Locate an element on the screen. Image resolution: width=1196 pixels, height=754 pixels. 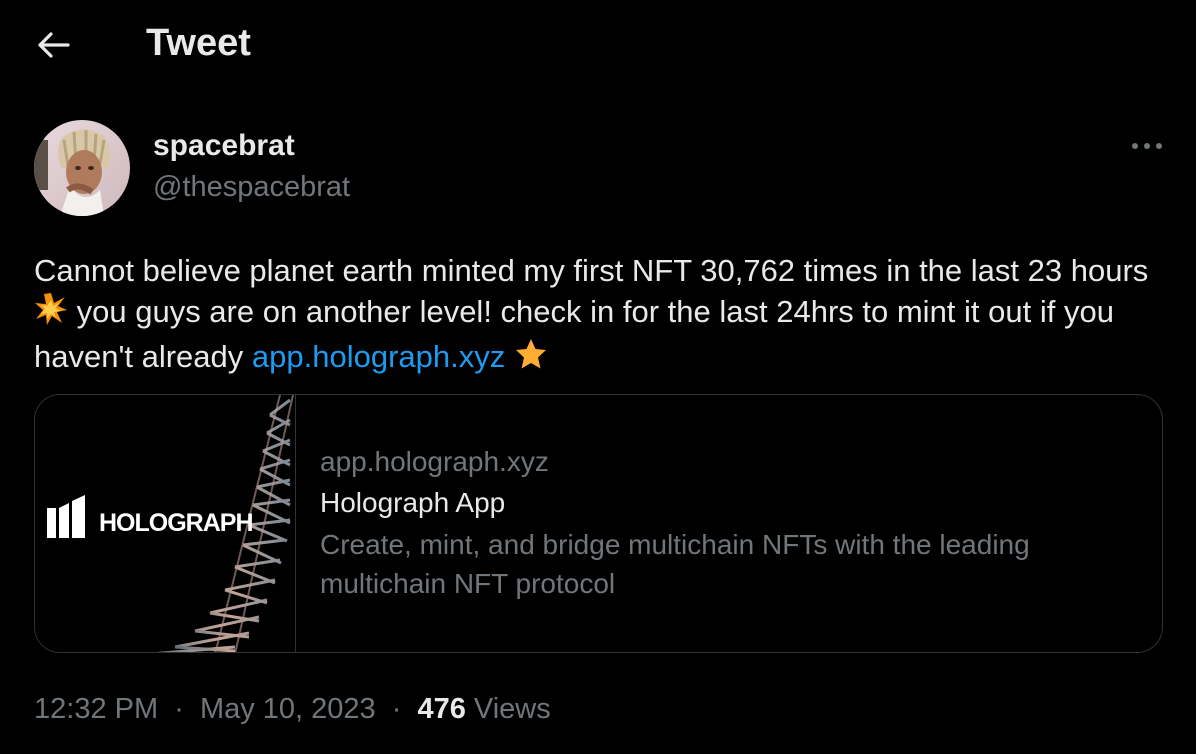
collision-emoji-icon is located at coordinates (51, 314).